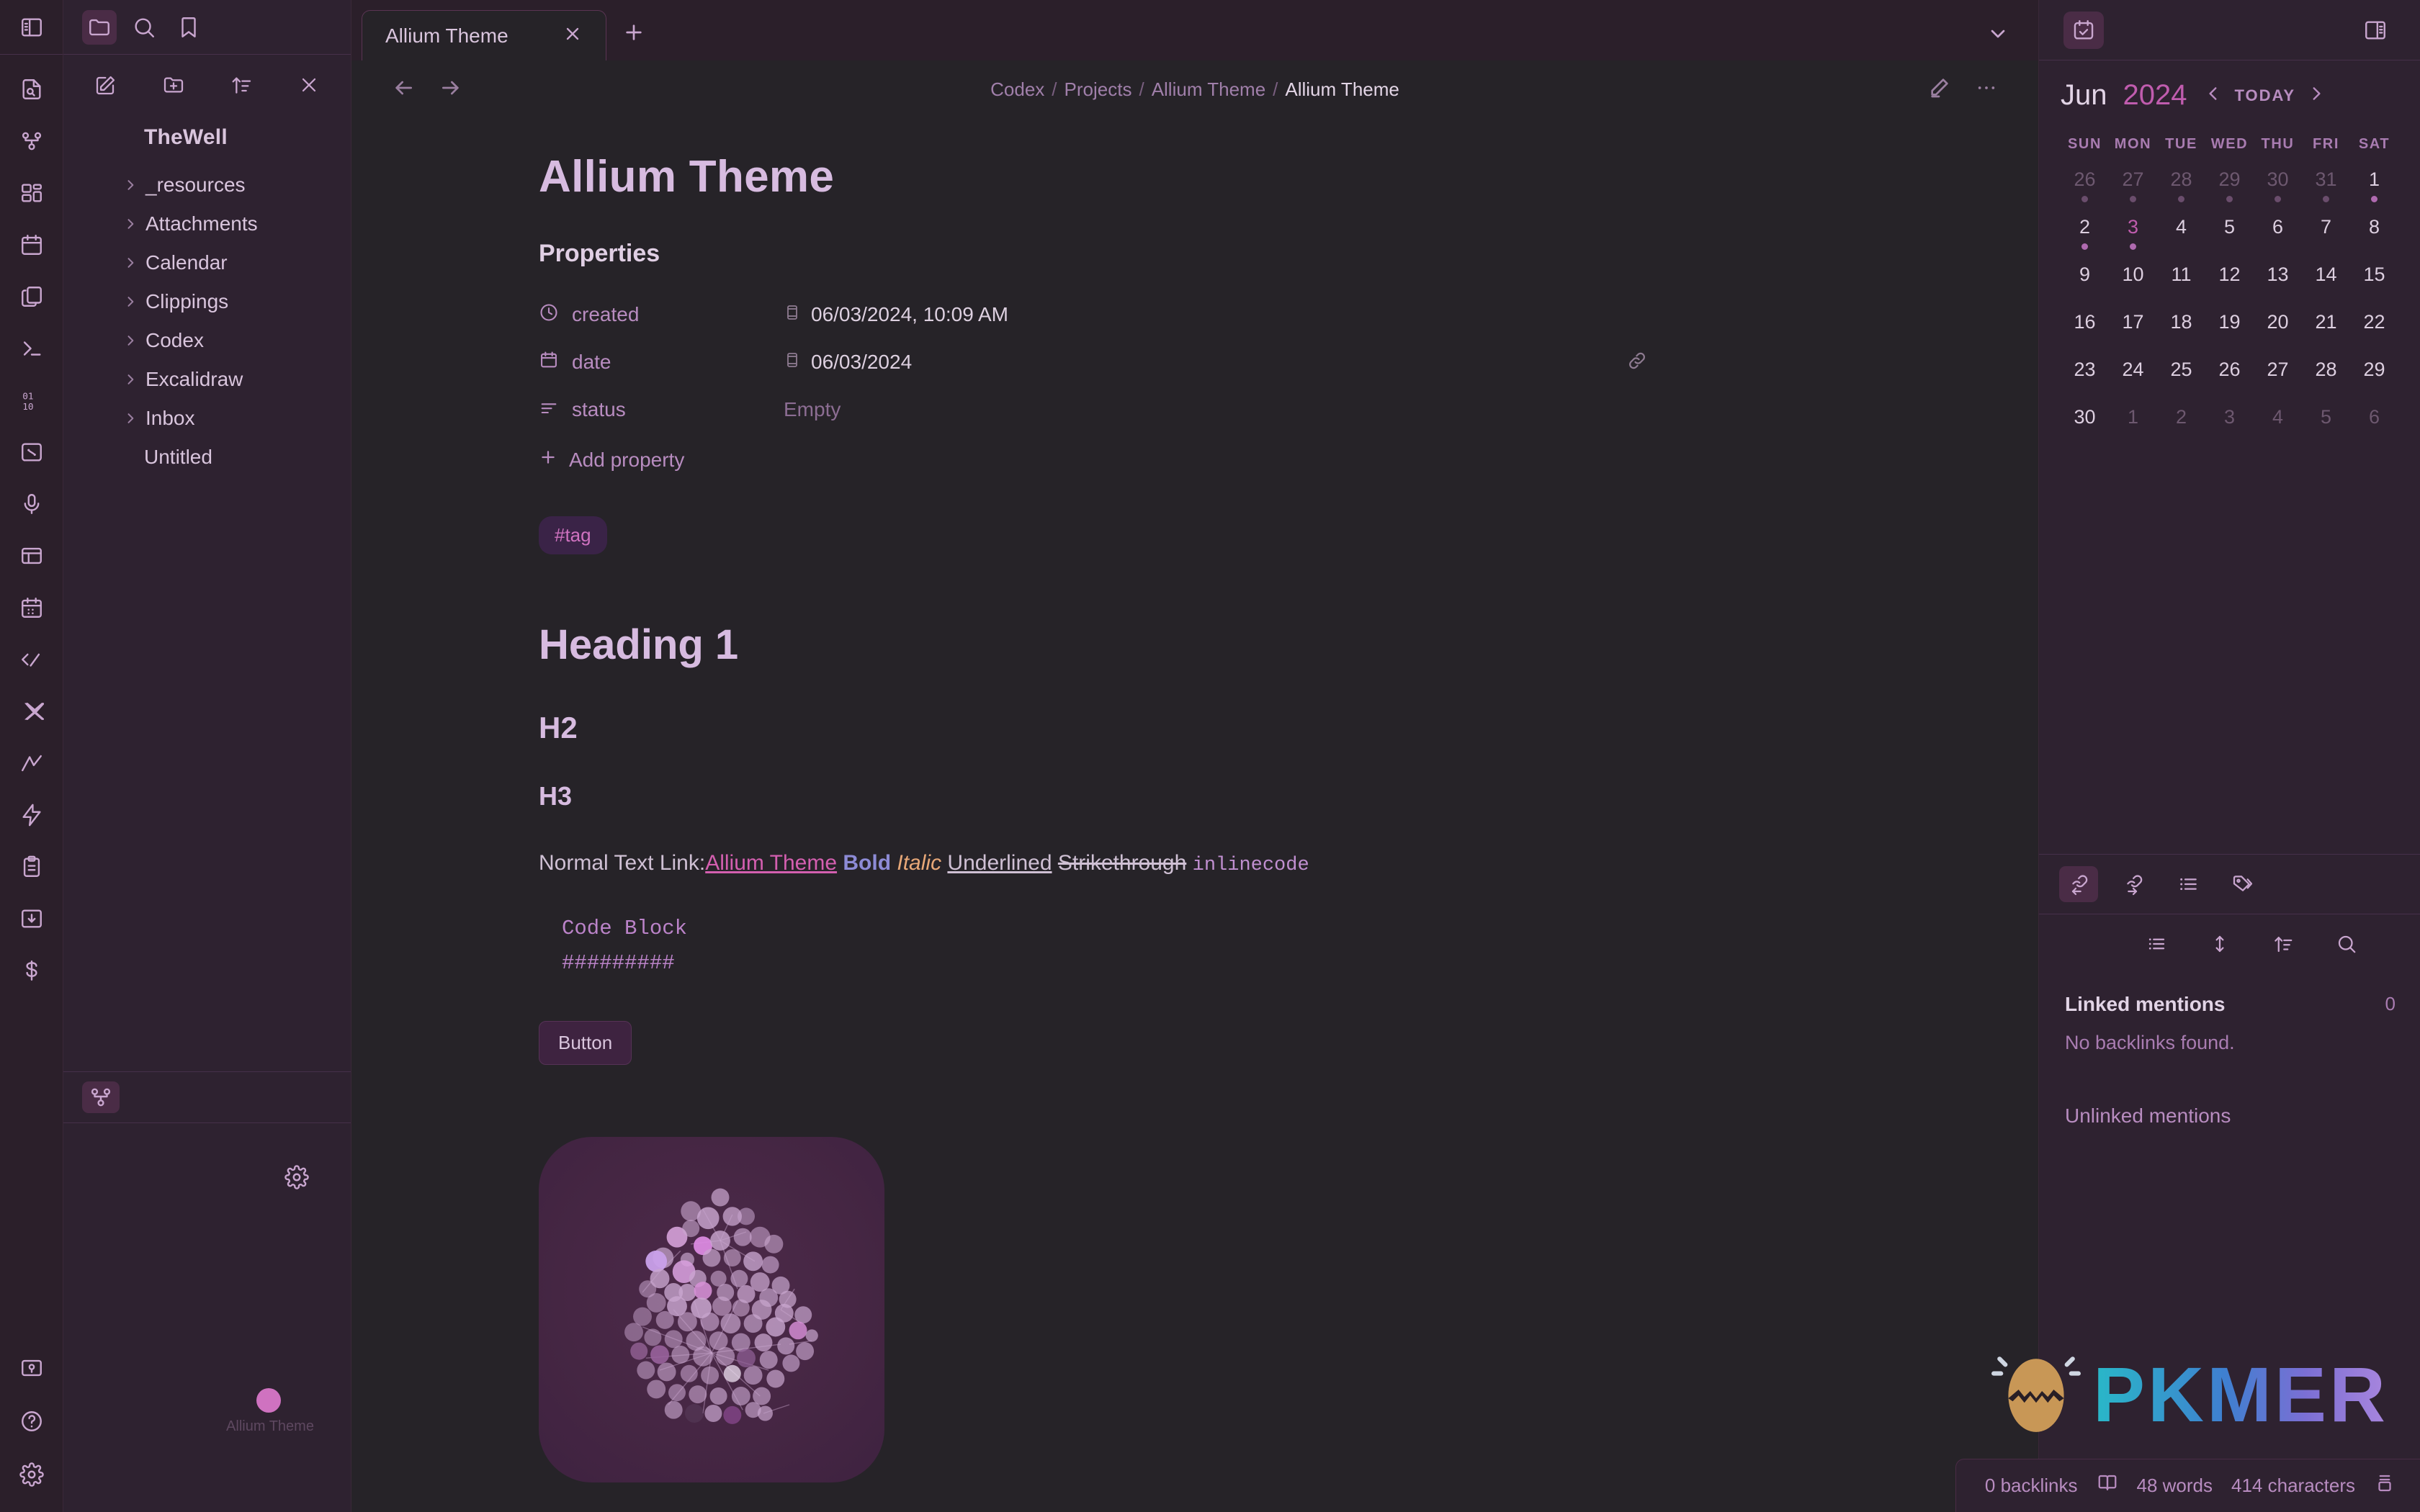  What do you see at coordinates (31, 348) in the screenshot?
I see `terminal-icon` at bounding box center [31, 348].